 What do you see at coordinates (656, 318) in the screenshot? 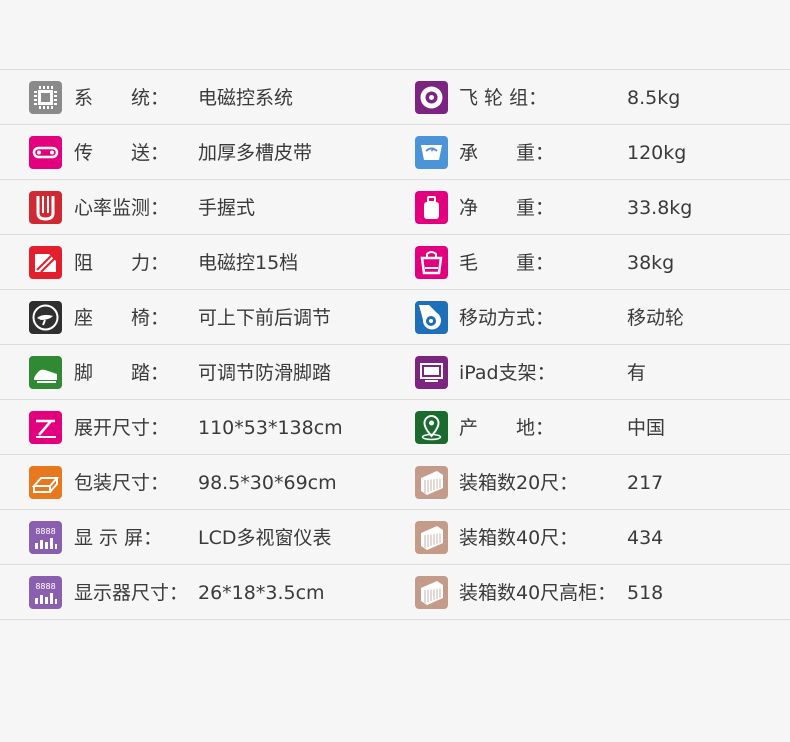
I see `spec-value: 移动轮` at bounding box center [656, 318].